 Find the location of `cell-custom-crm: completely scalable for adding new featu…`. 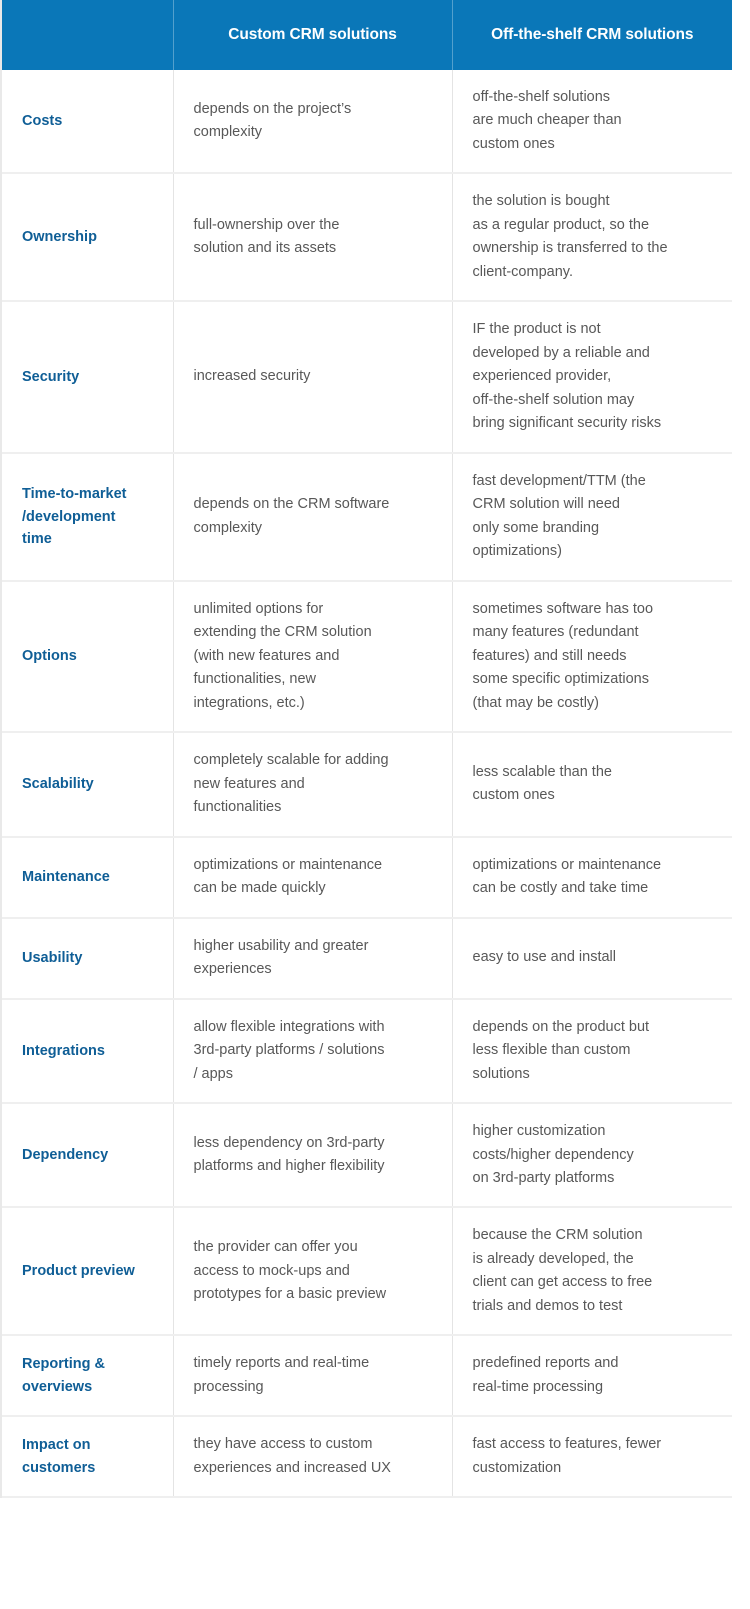

cell-custom-crm: completely scalable for adding new featu… is located at coordinates (312, 785).